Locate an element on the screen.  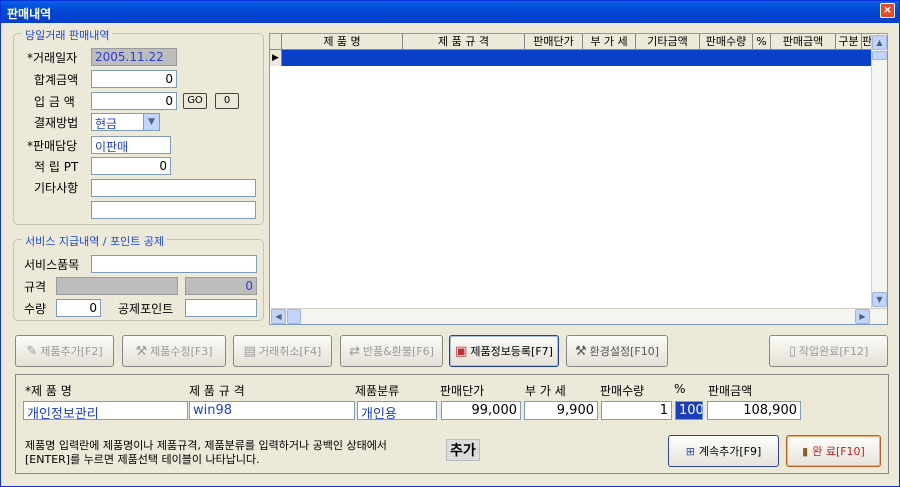
row-indicator-icon: ▶ is located at coordinates (276, 58).